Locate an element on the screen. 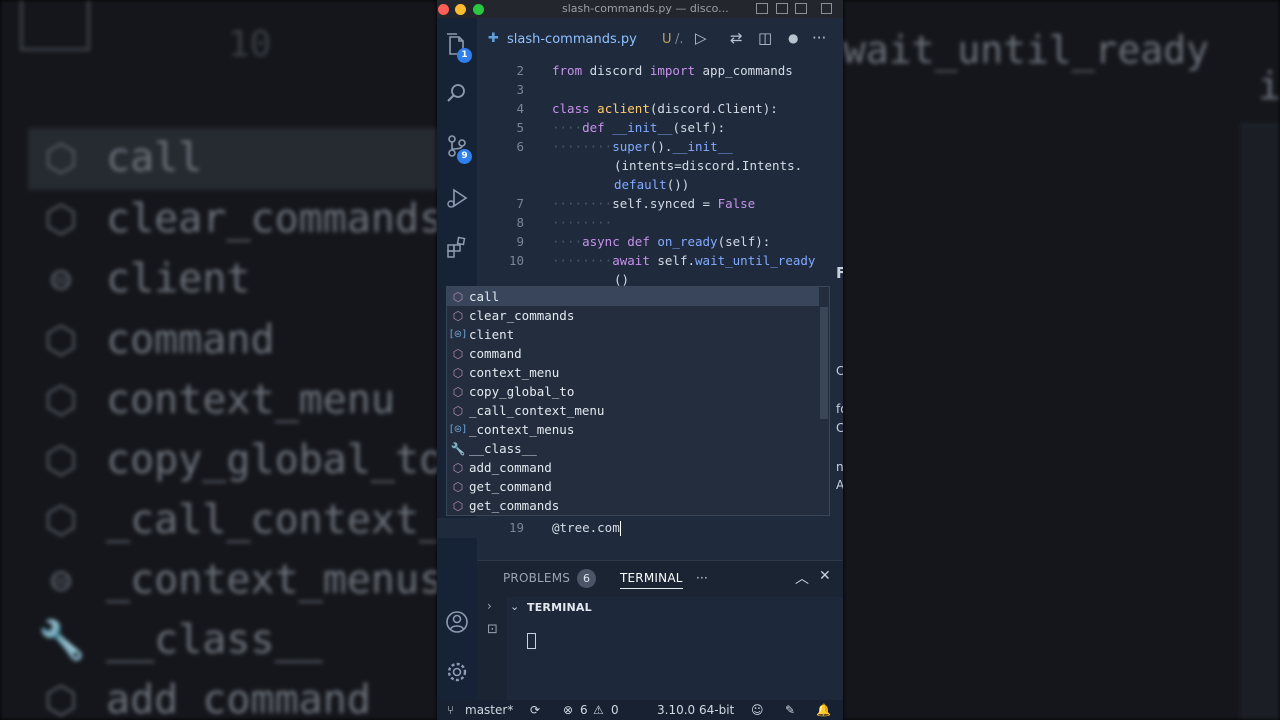  toggle-sidebar-icon is located at coordinates (762, 8).